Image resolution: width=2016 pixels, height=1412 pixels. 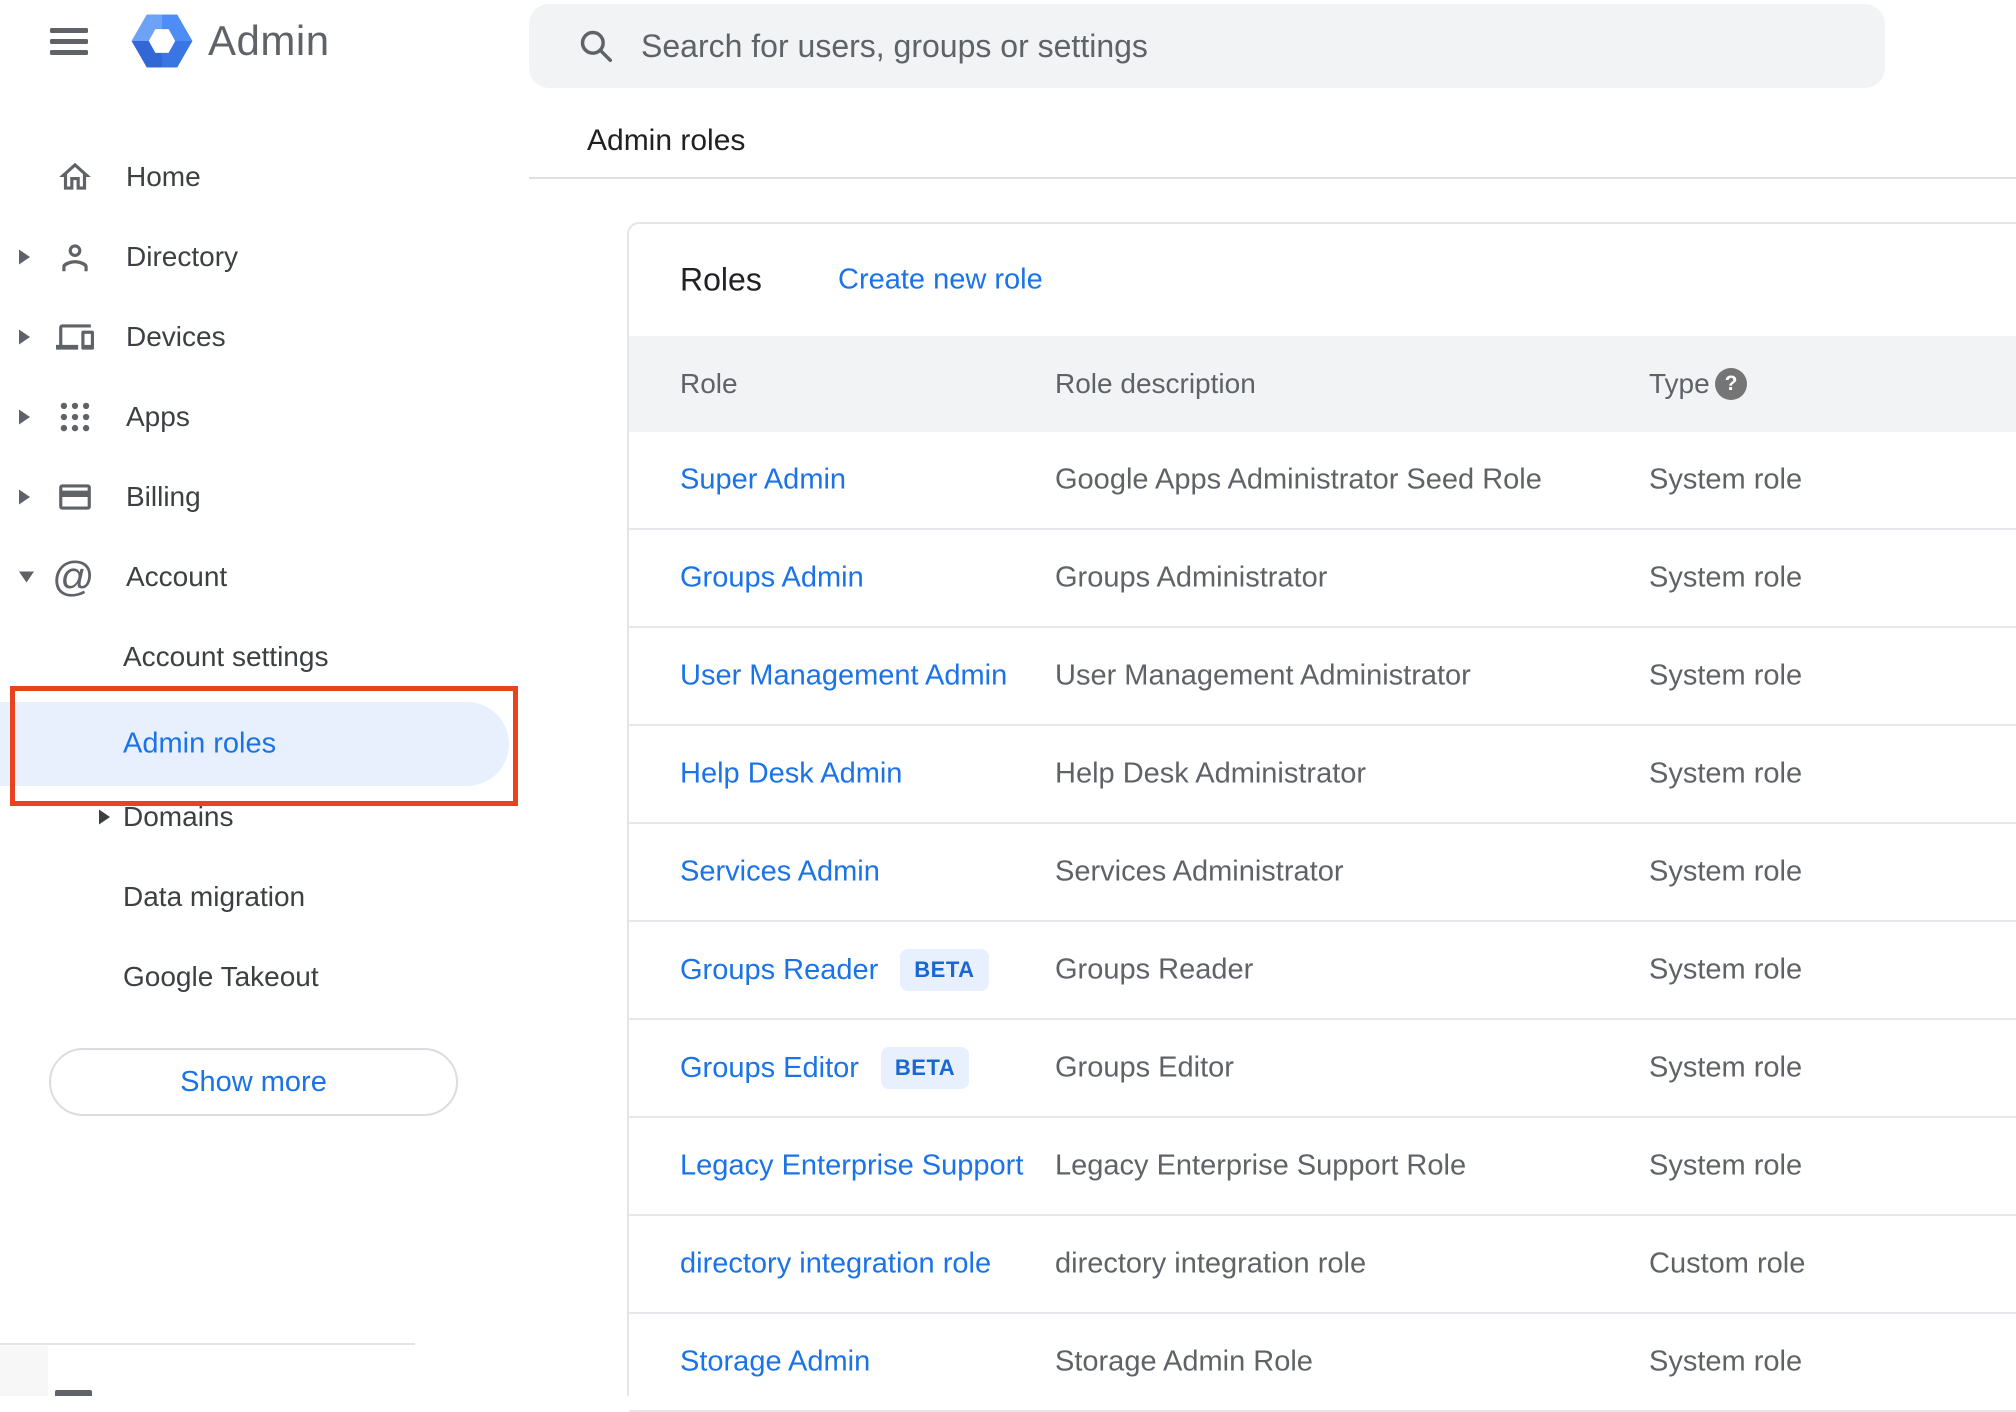 What do you see at coordinates (177, 576) in the screenshot?
I see `sidebar-item-label: Account` at bounding box center [177, 576].